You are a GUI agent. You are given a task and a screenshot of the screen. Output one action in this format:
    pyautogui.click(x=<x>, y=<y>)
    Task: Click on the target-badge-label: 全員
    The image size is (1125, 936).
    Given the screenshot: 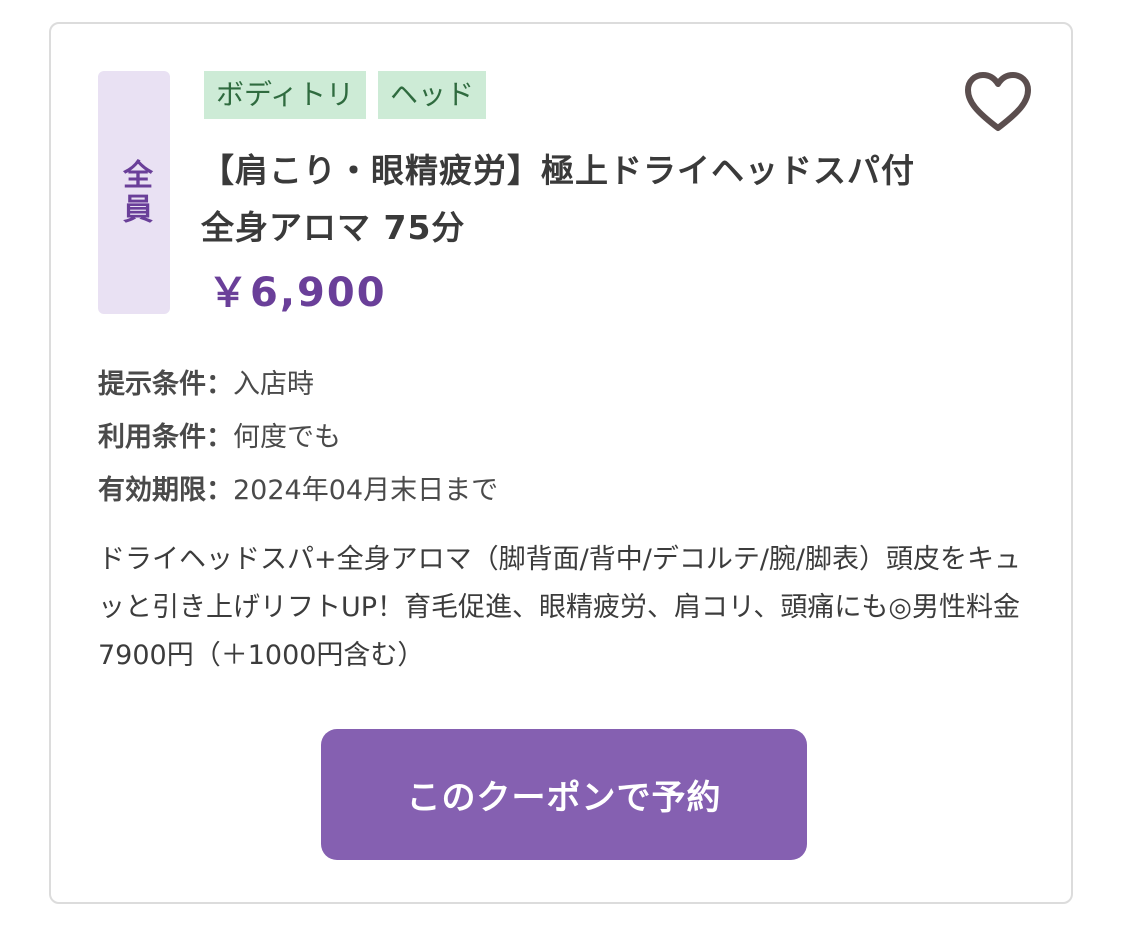 What is the action you would take?
    pyautogui.click(x=134, y=192)
    